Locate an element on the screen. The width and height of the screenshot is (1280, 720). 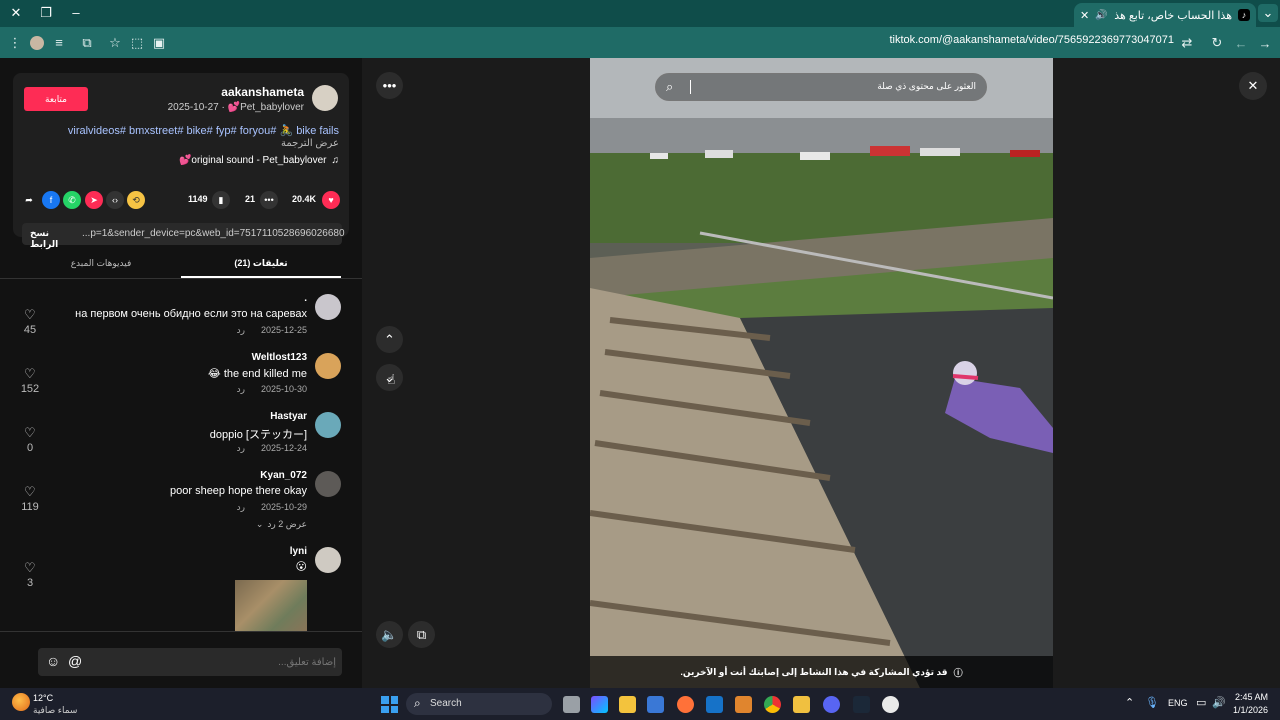
tab-audio-icon: 🔊 is located at coordinates (1101, 15).